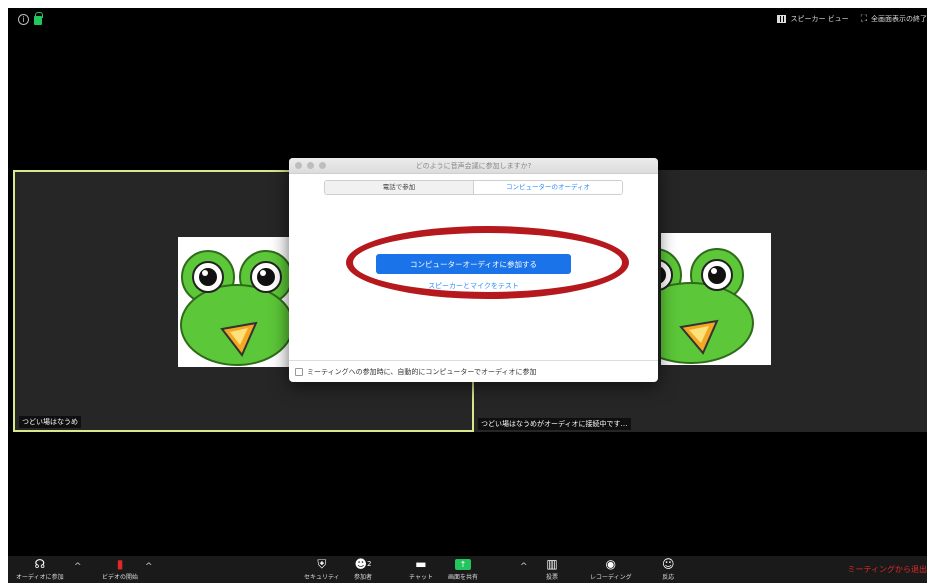 This screenshot has width=927, height=583. What do you see at coordinates (298, 165) in the screenshot?
I see `close-window-button` at bounding box center [298, 165].